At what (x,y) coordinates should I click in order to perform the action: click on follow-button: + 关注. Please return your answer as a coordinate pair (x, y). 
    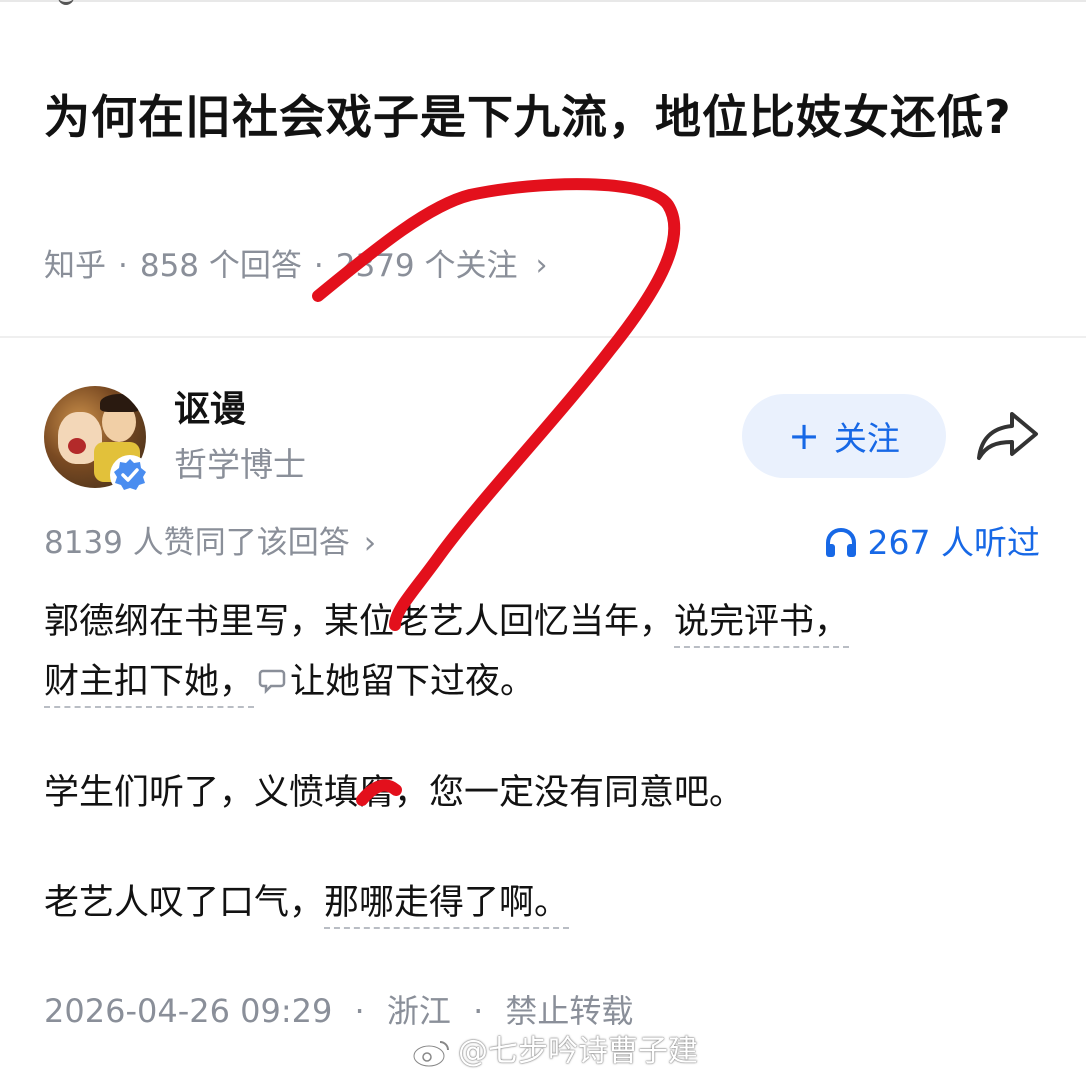
    Looking at the image, I should click on (844, 436).